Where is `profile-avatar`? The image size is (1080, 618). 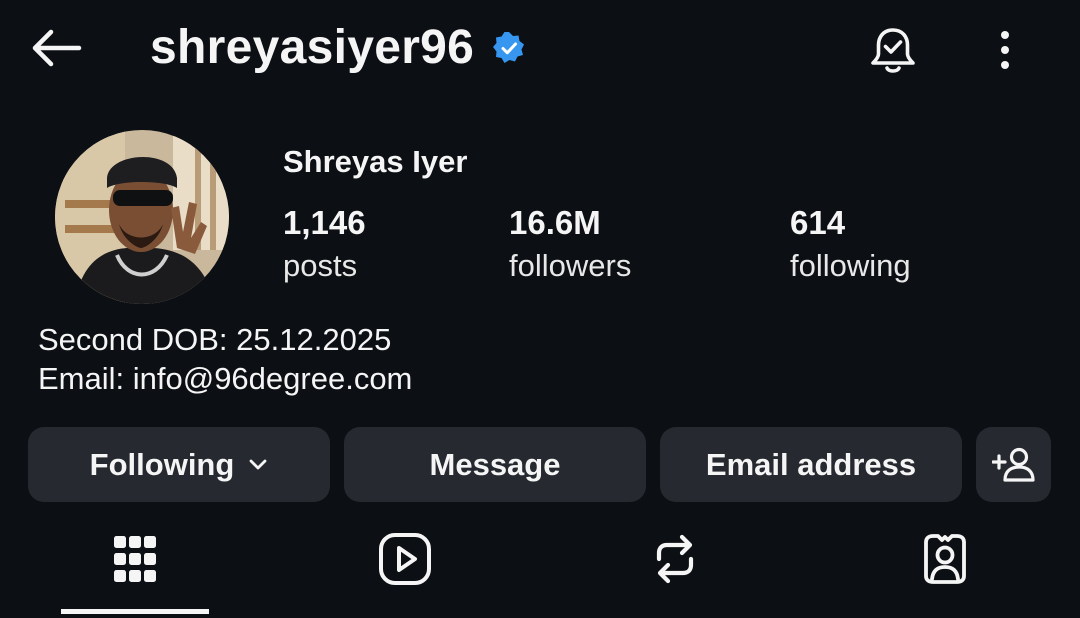 profile-avatar is located at coordinates (142, 217).